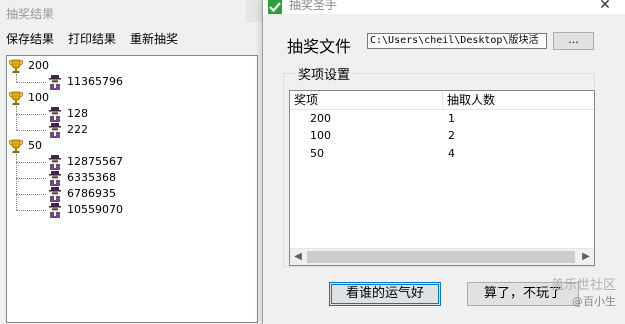 The image size is (625, 324). What do you see at coordinates (594, 301) in the screenshot?
I see `watermark-author: @百小生` at bounding box center [594, 301].